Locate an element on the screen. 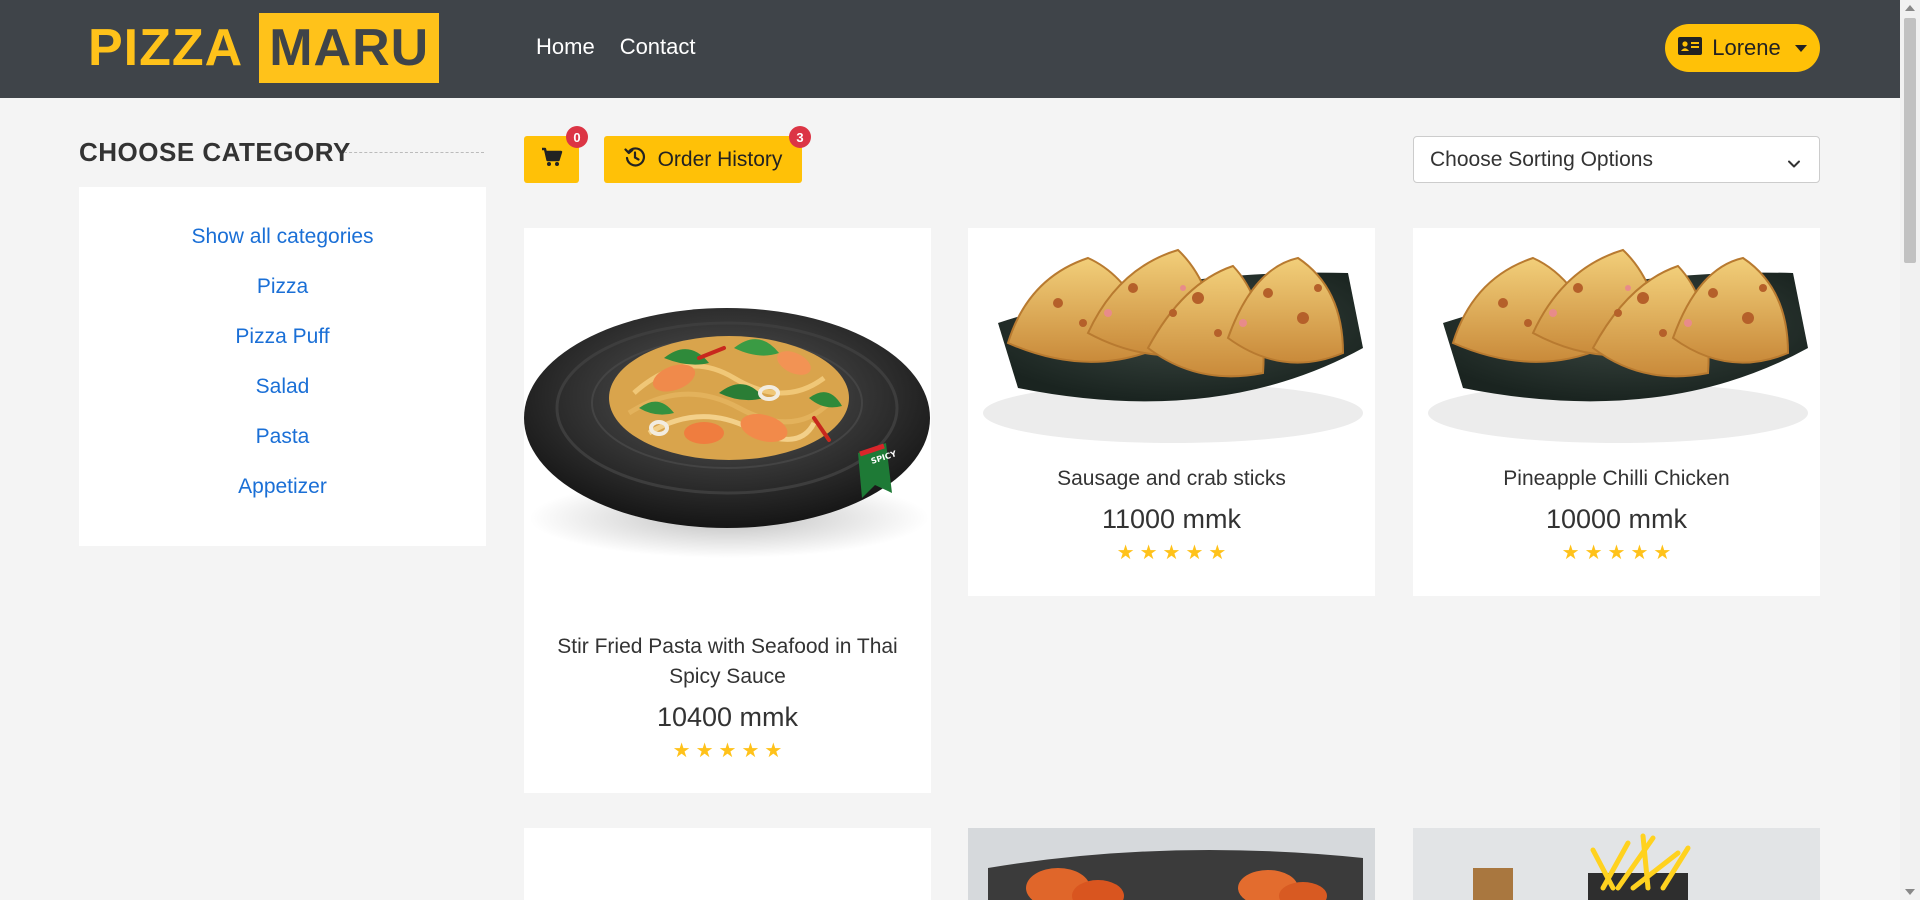 This screenshot has height=900, width=1920. category-link-appetizer: Appetizer is located at coordinates (282, 486).